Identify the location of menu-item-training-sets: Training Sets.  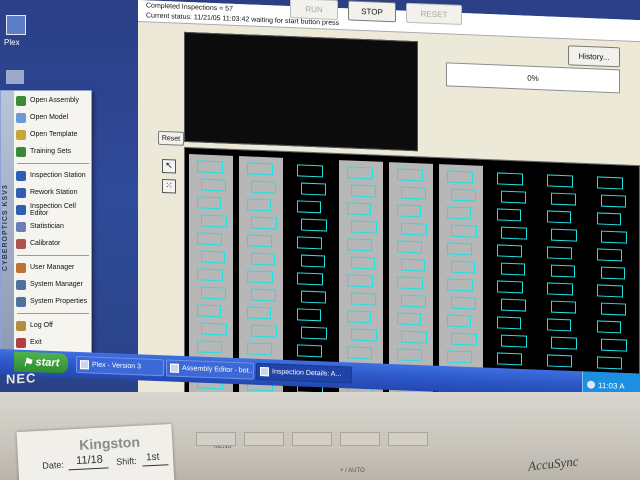
(54, 151).